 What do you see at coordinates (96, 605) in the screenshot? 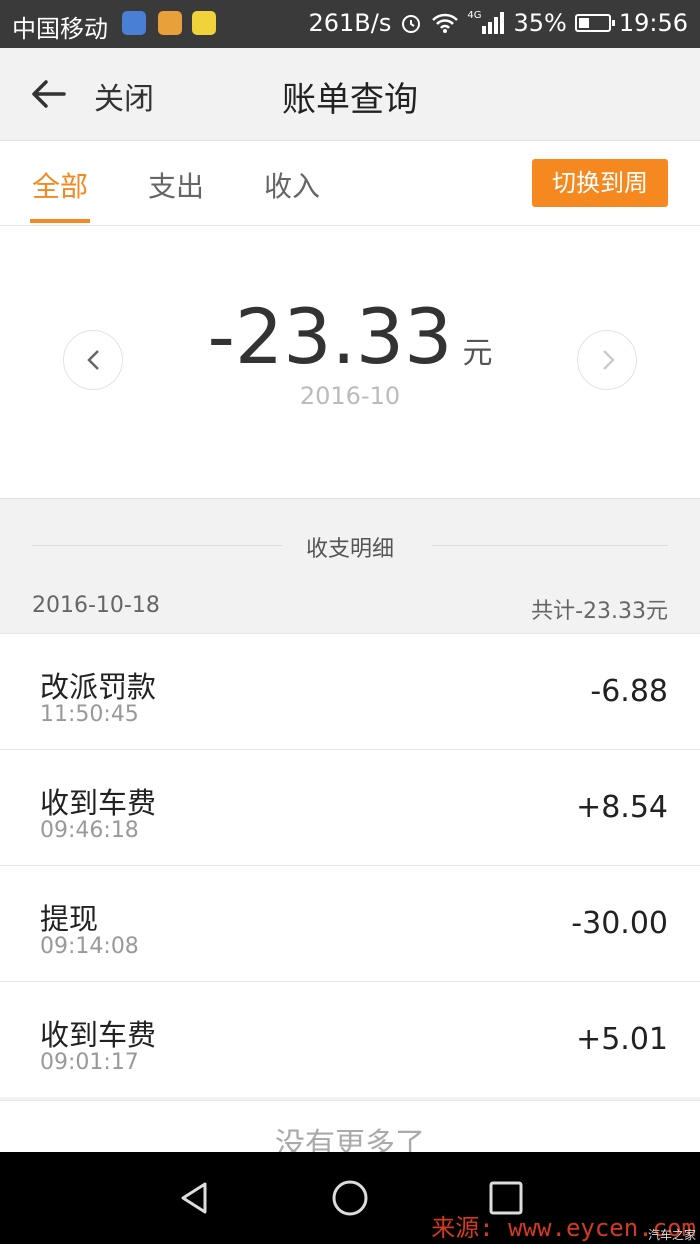
I see `day-date: 2016-10-18` at bounding box center [96, 605].